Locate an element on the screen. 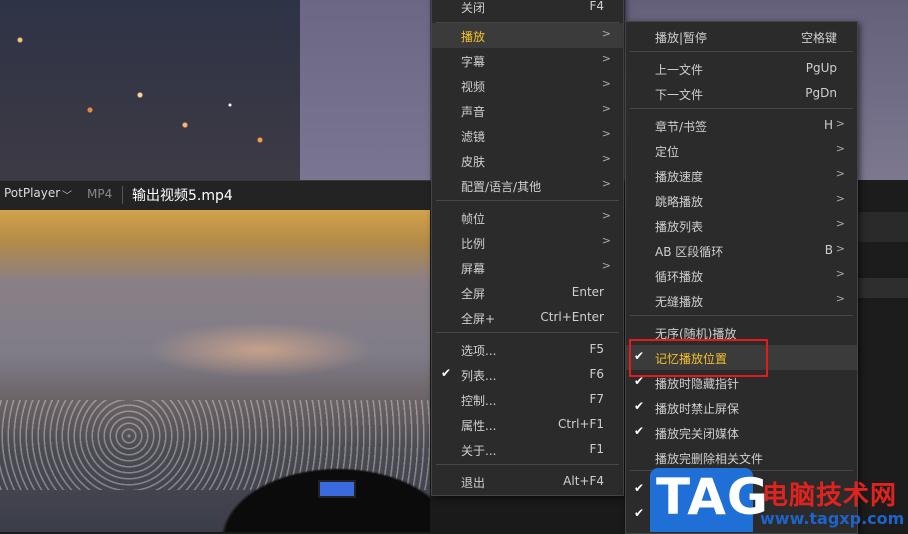  menu-item-label: 上一文件 is located at coordinates (679, 70).